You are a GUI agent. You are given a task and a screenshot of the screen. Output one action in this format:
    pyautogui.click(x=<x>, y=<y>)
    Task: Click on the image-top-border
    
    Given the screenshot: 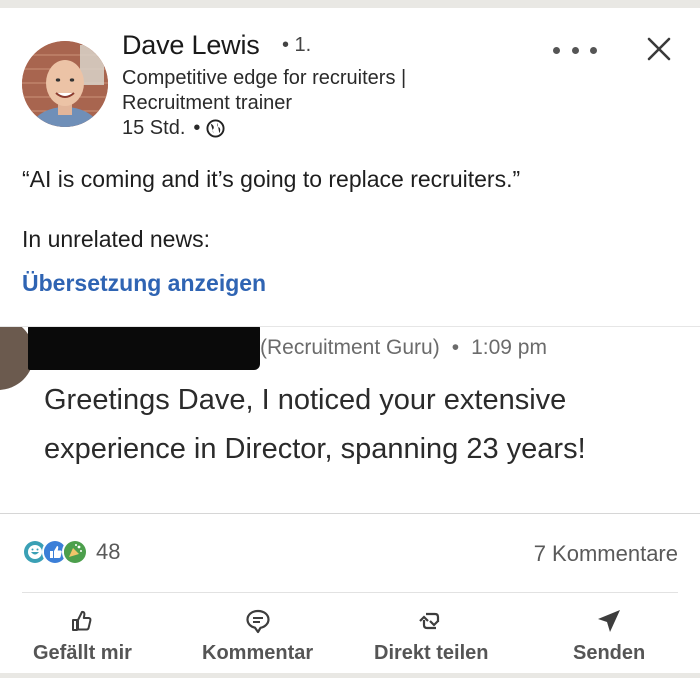 What is the action you would take?
    pyautogui.click(x=350, y=326)
    